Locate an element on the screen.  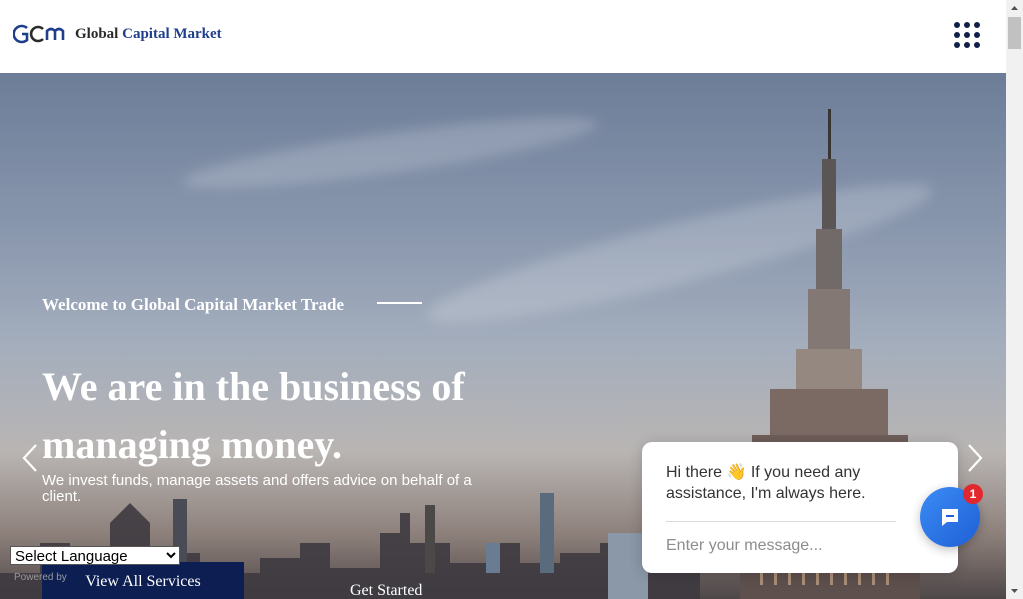
scroll-up-arrow-icon is located at coordinates (1014, 8).